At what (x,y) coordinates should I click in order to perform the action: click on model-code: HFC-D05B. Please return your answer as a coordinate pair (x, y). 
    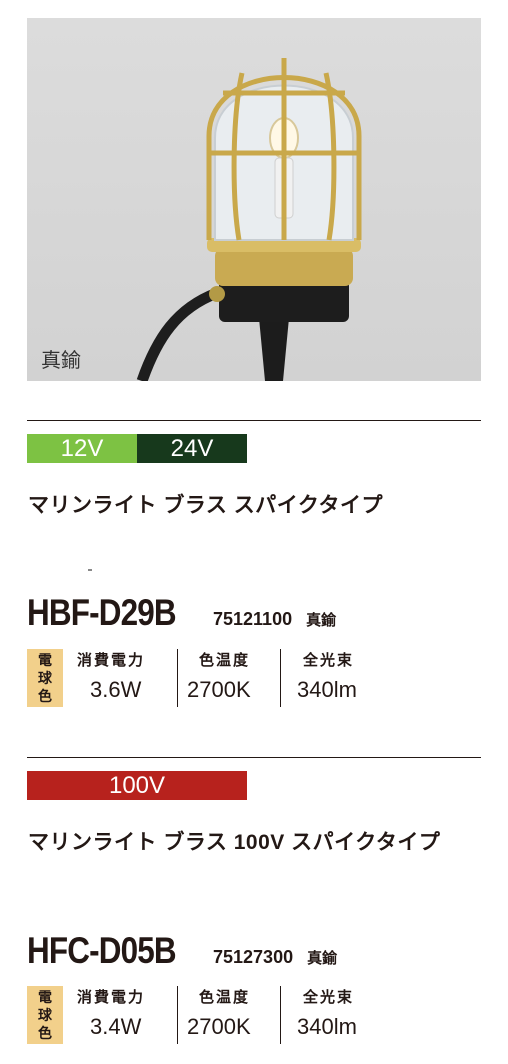
    Looking at the image, I should click on (102, 950).